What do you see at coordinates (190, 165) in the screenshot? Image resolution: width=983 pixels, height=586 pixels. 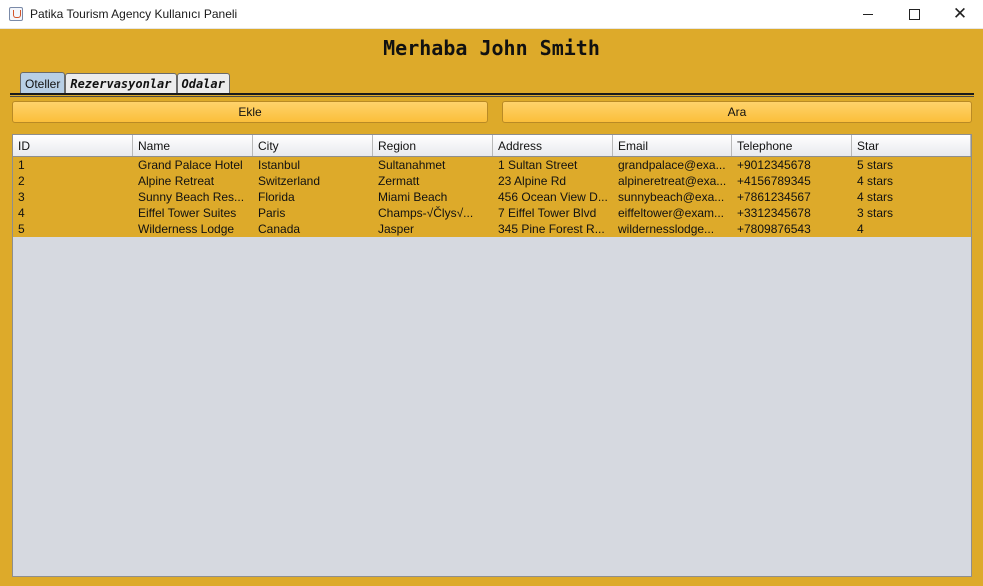 I see `cell-name: Grand Palace Hotel` at bounding box center [190, 165].